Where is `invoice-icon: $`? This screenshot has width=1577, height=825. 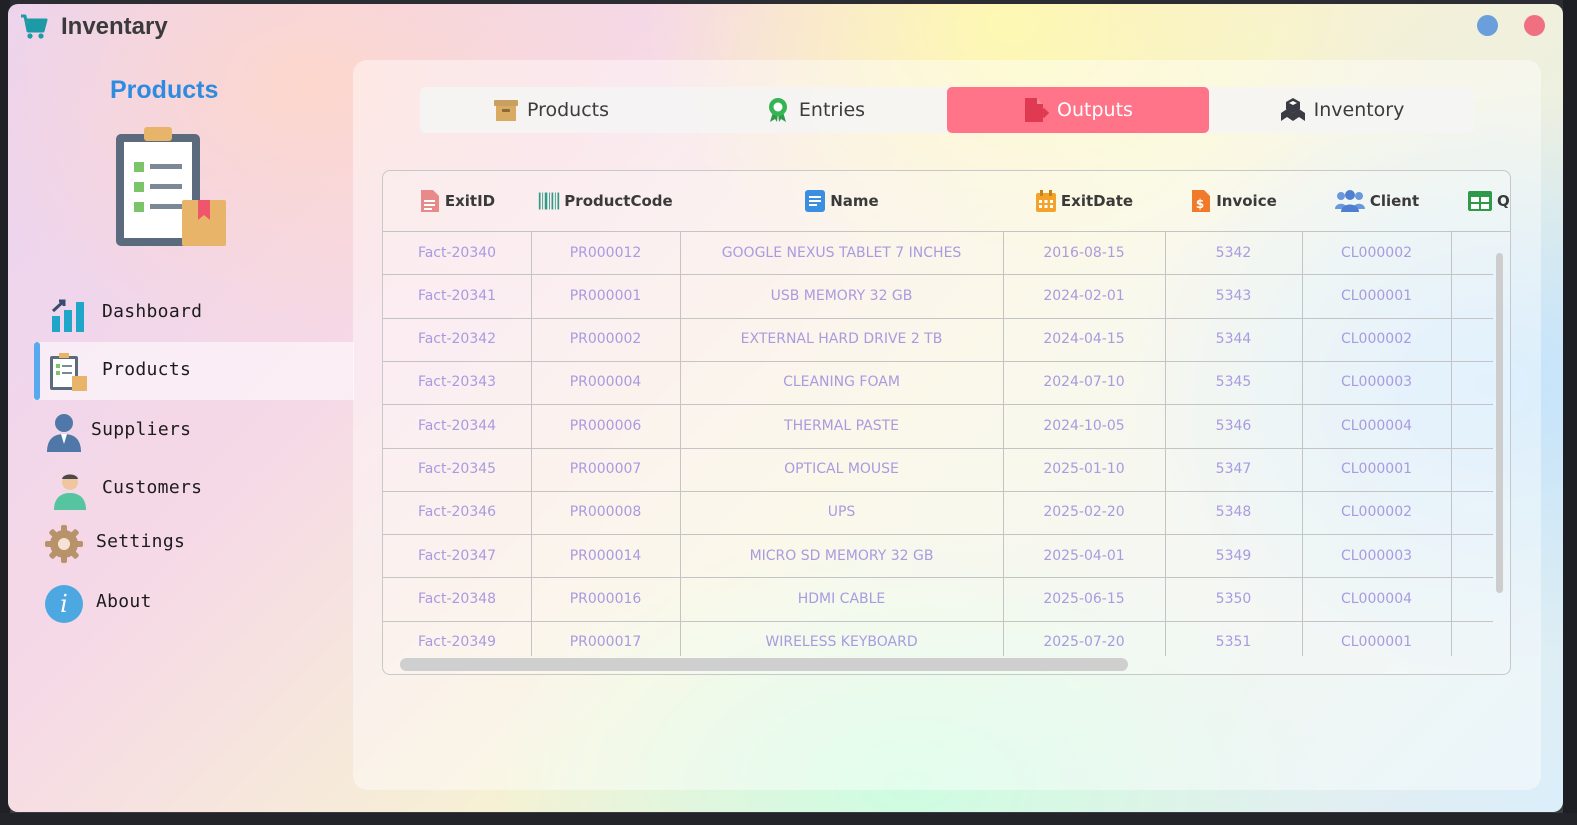
invoice-icon: $ is located at coordinates (1201, 201).